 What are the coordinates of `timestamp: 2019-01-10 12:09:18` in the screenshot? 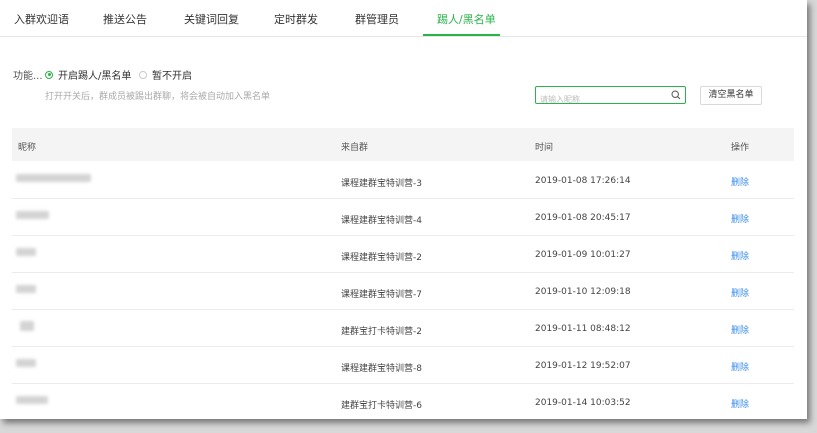 It's located at (583, 292).